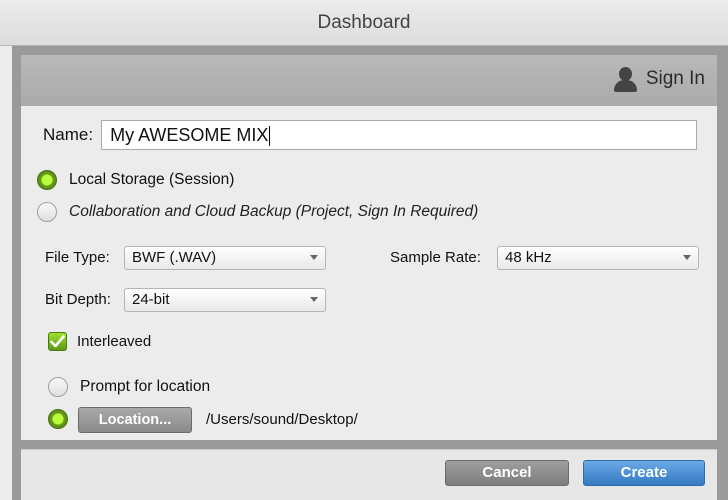 This screenshot has height=500, width=728. Describe the element at coordinates (364, 23) in the screenshot. I see `window-title: Dashboard` at that location.